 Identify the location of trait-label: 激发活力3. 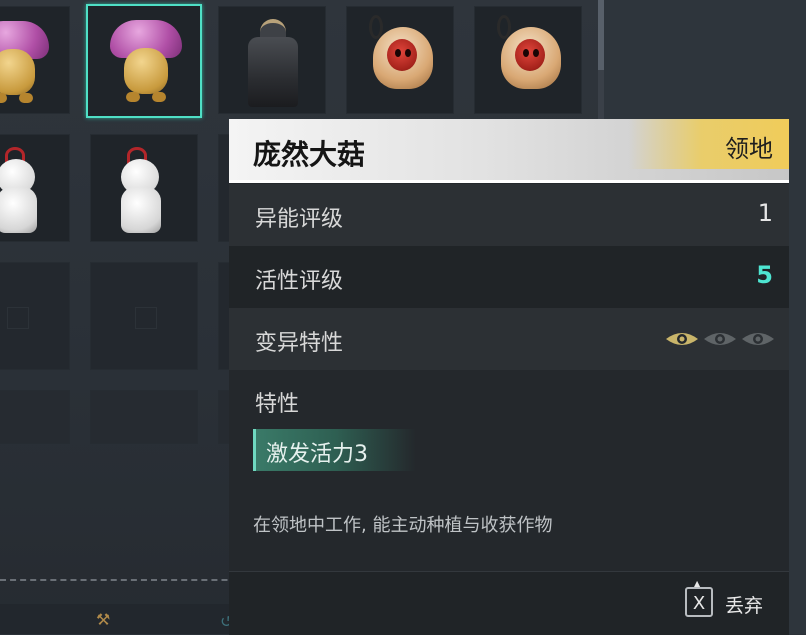
(317, 454).